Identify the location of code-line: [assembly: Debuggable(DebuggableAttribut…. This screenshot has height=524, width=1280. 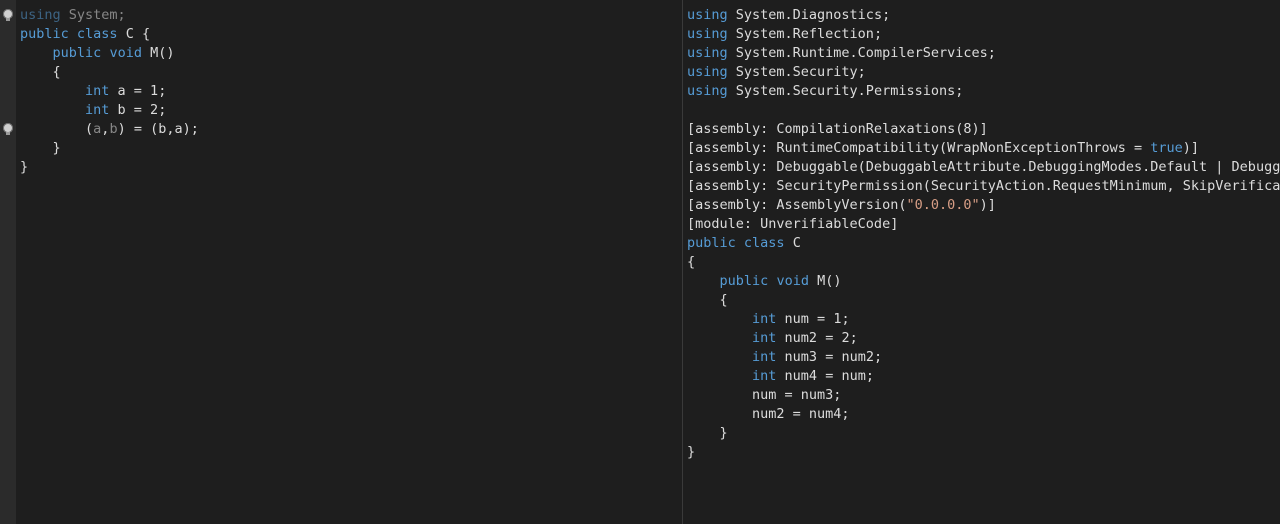
(983, 167).